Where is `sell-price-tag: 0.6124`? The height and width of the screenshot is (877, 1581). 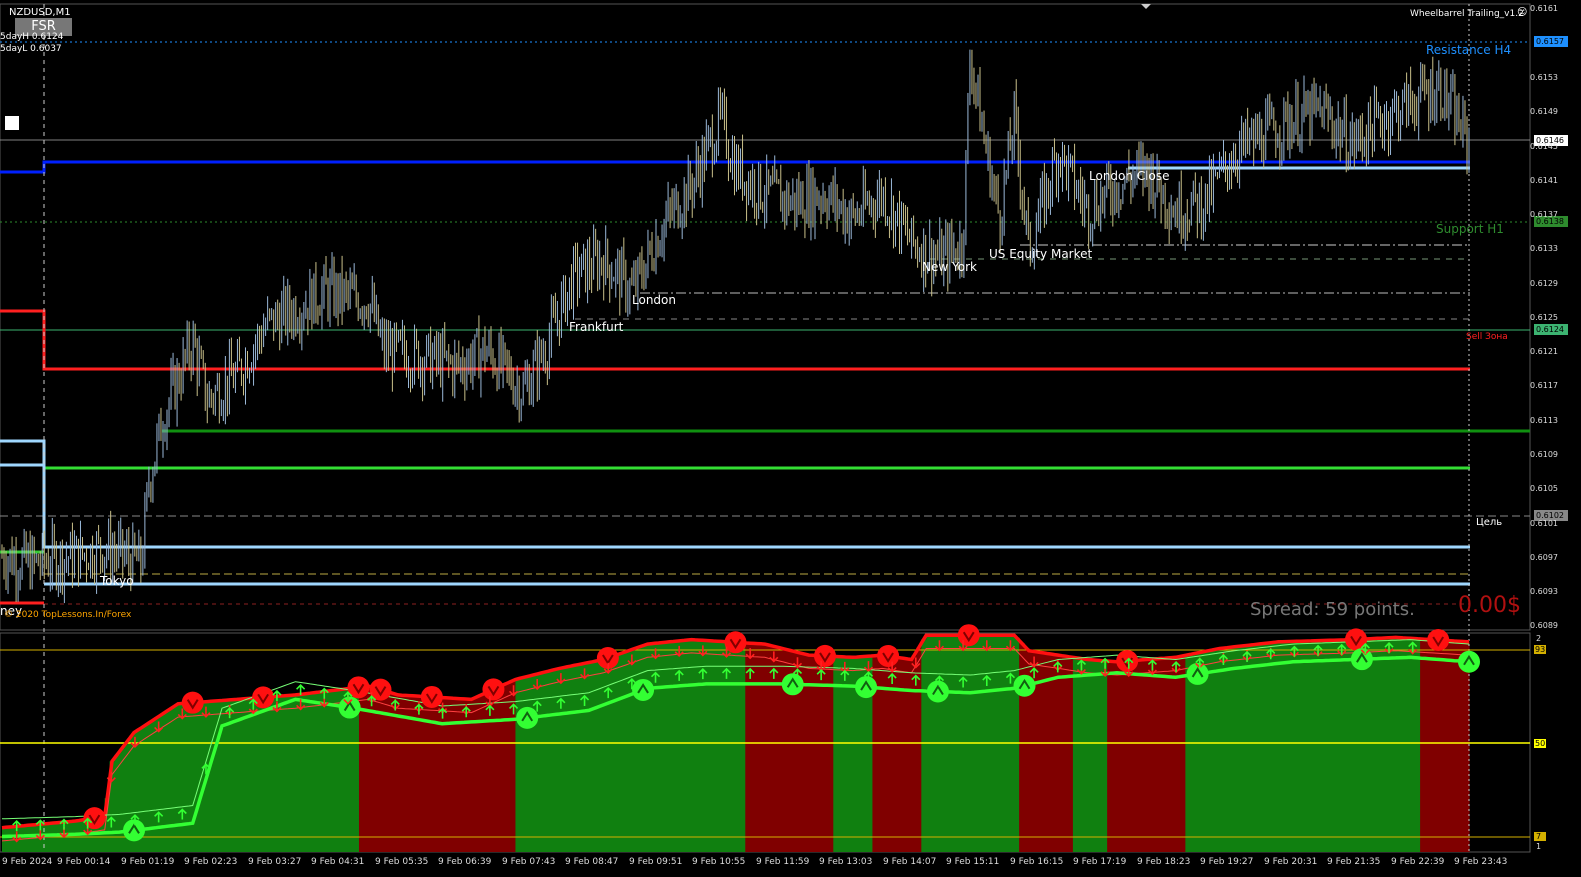
sell-price-tag: 0.6124 is located at coordinates (1550, 329).